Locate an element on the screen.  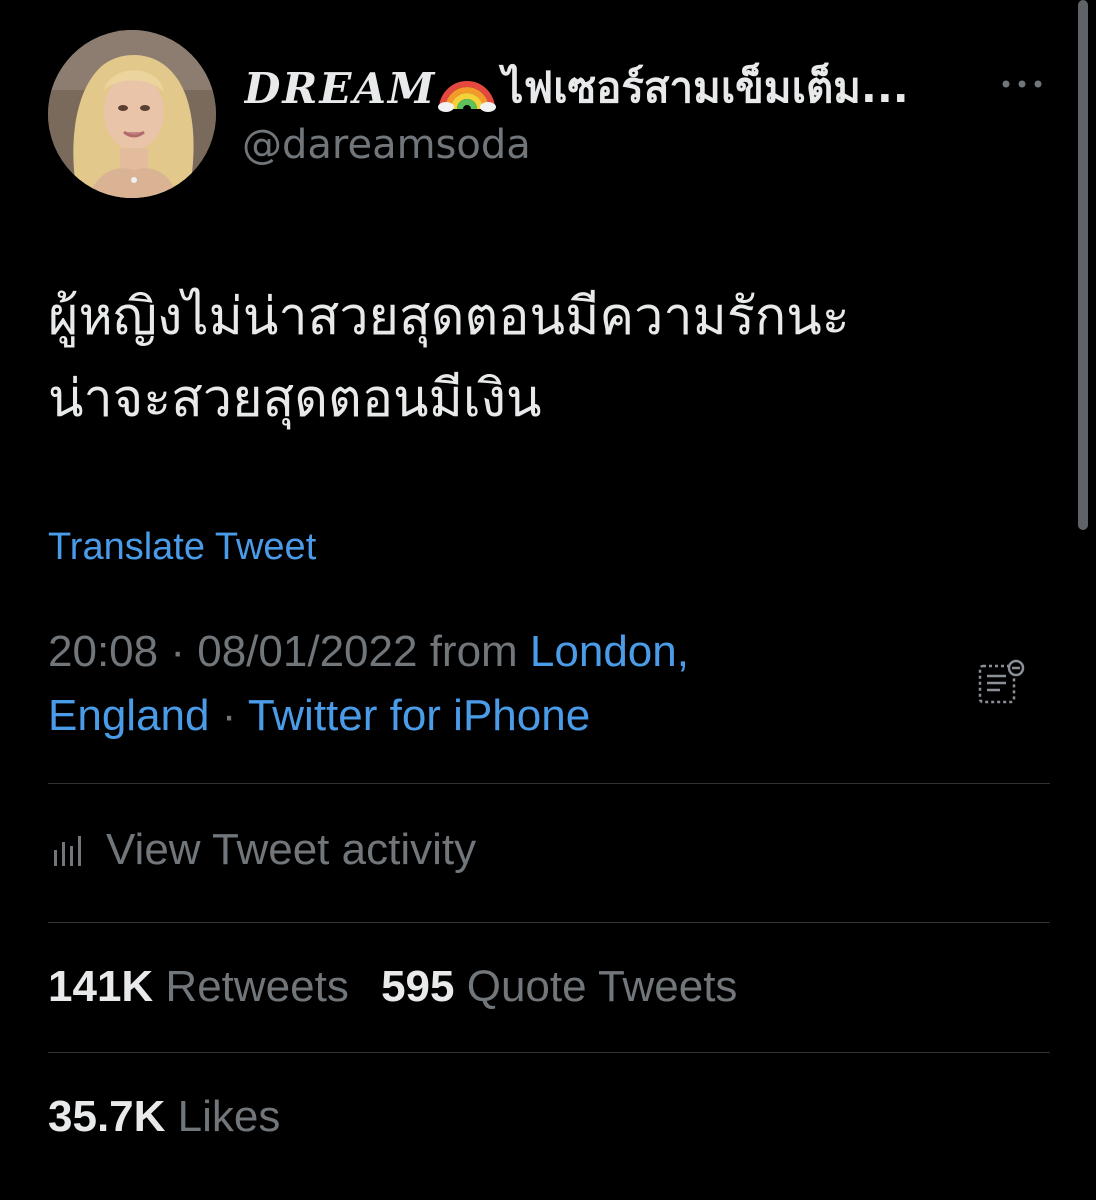
view-tweet-activity-label: View Tweet activity is located at coordinates (291, 849).